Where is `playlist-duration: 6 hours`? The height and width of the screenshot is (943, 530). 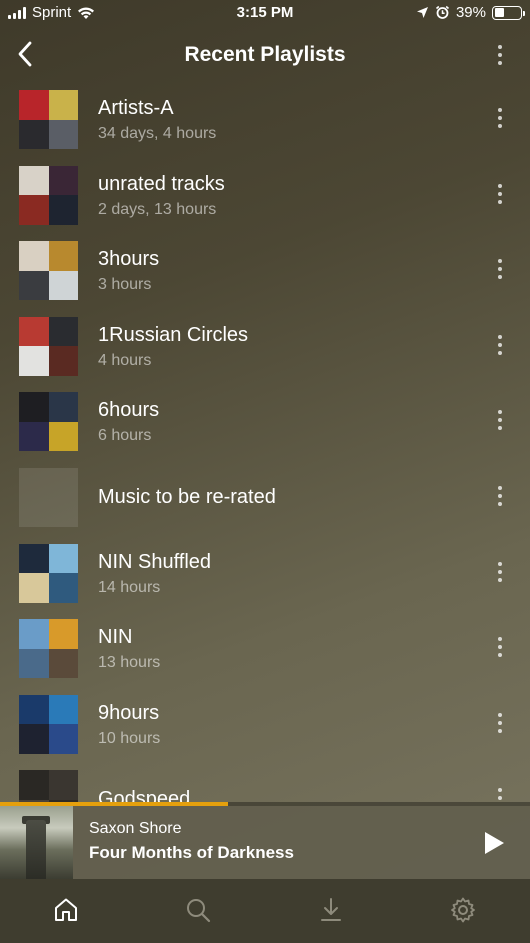
playlist-duration: 6 hours is located at coordinates (125, 436).